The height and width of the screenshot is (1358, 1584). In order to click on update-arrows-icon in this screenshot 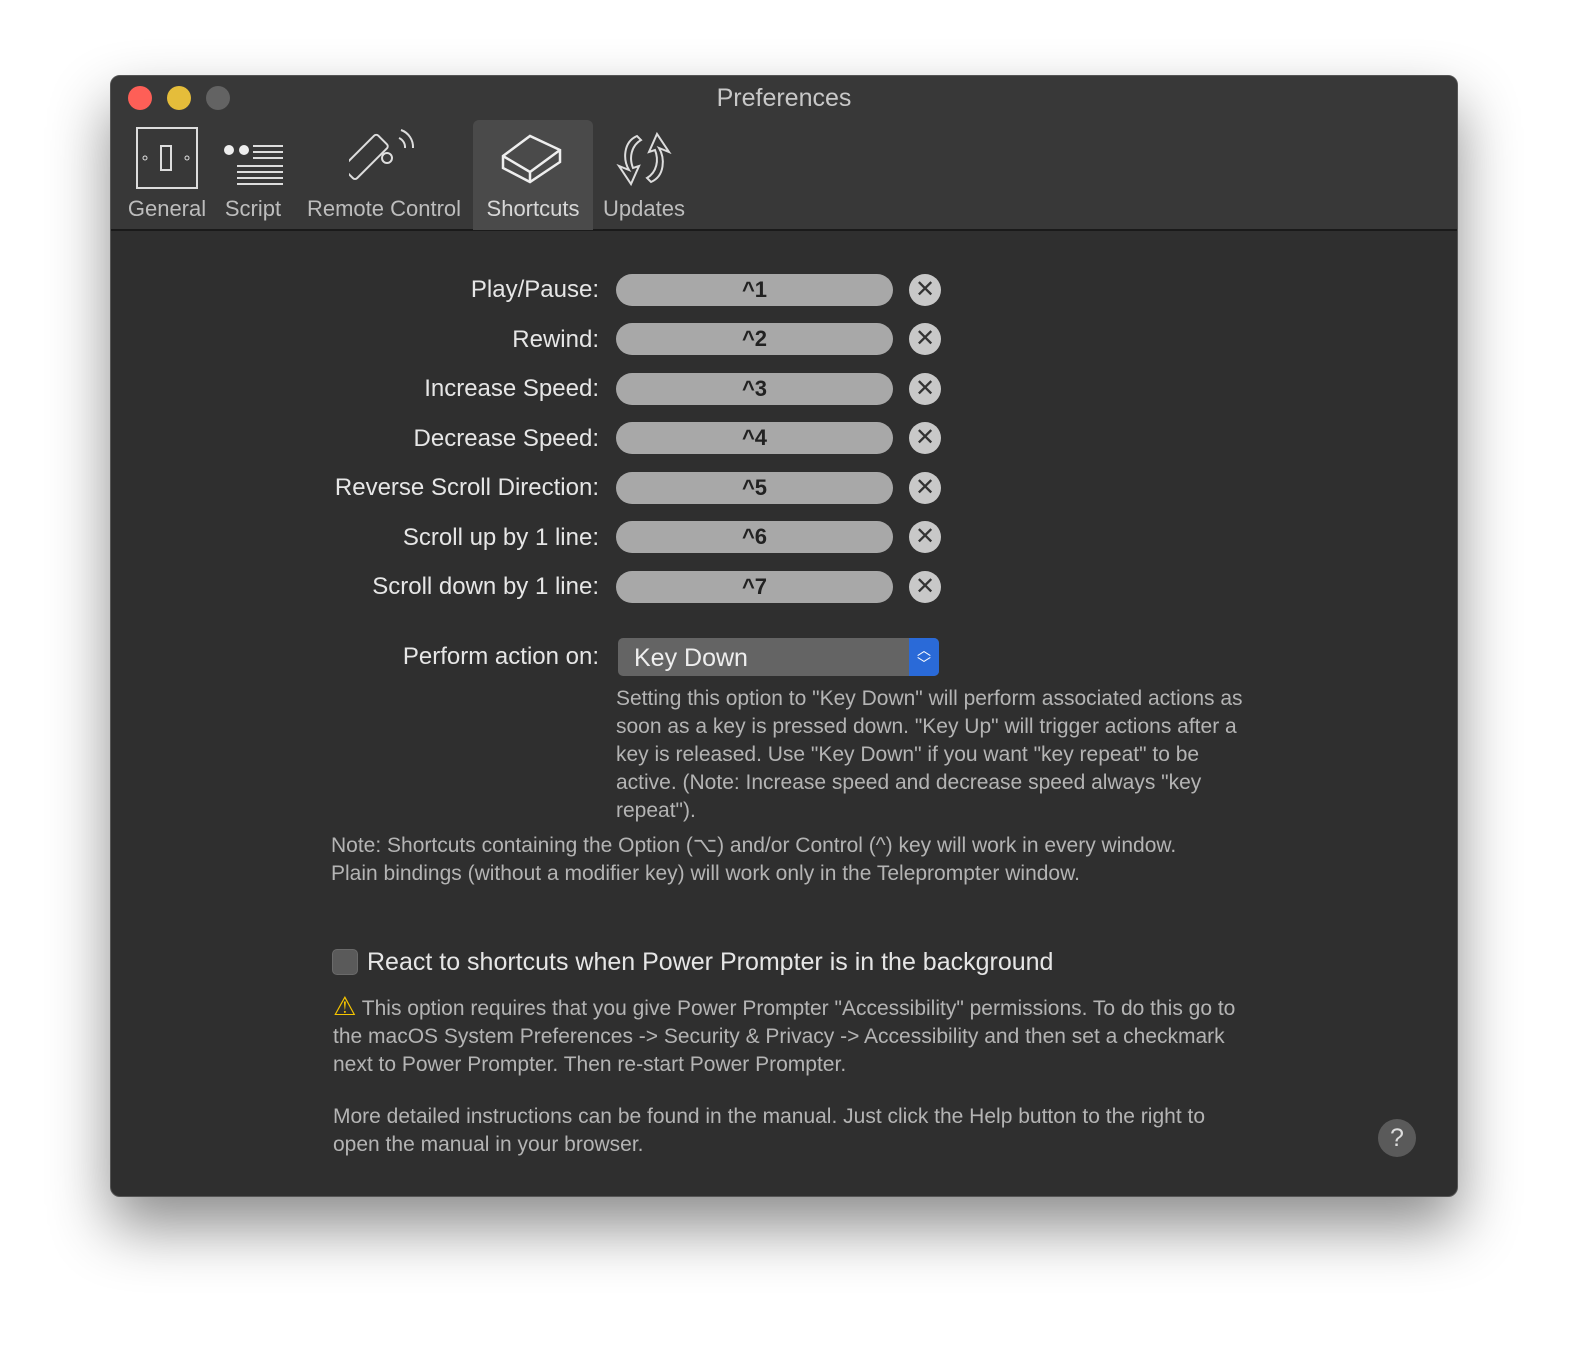, I will do `click(644, 159)`.